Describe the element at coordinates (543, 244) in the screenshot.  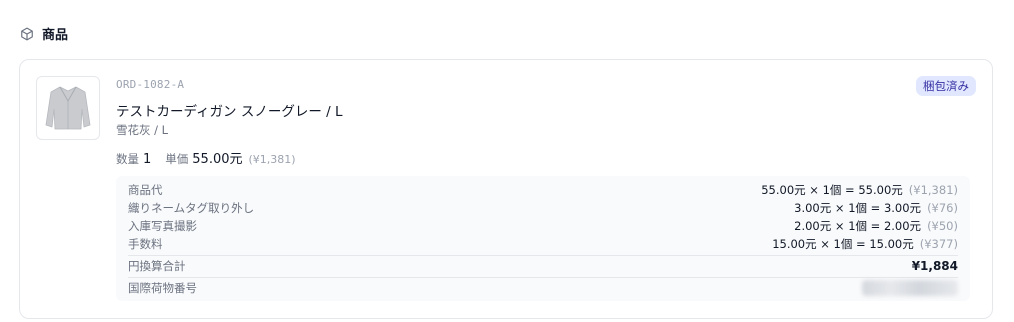
I see `breakdown-row: 手数料 15.00元 × 1個 = 15.00元 (¥377)` at that location.